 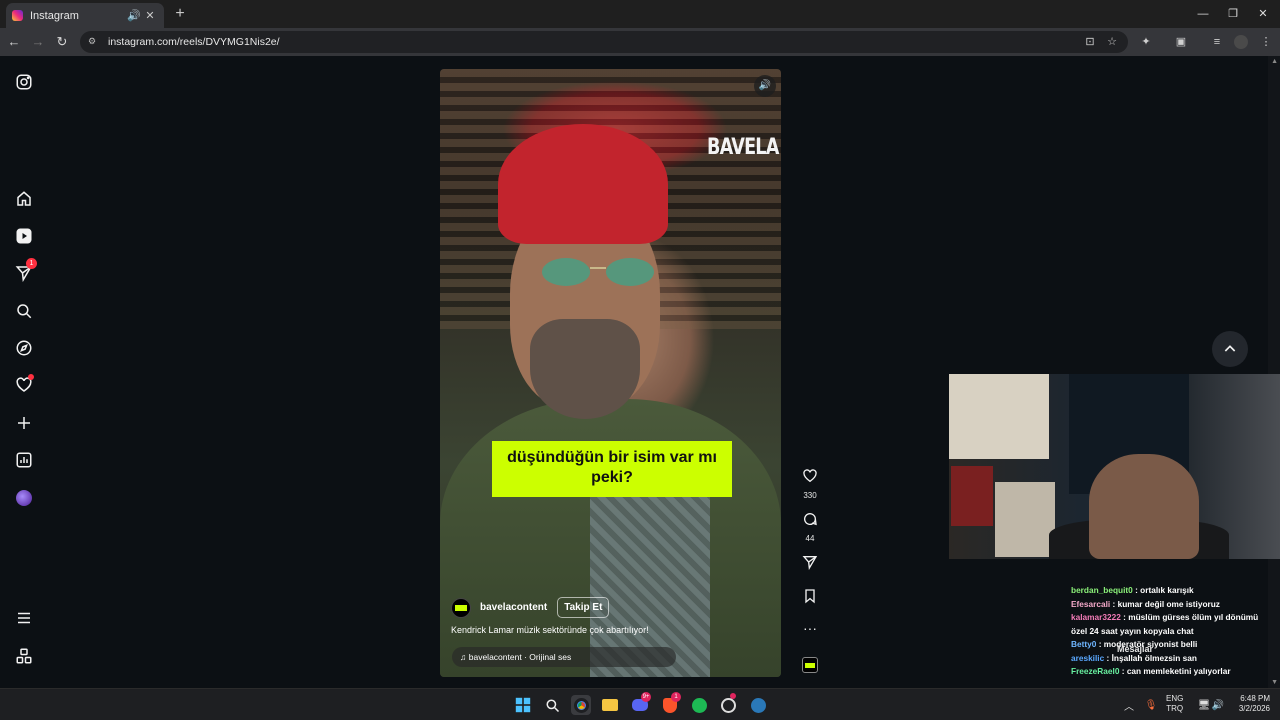 What do you see at coordinates (180, 14) in the screenshot?
I see `new-tab-button: +` at bounding box center [180, 14].